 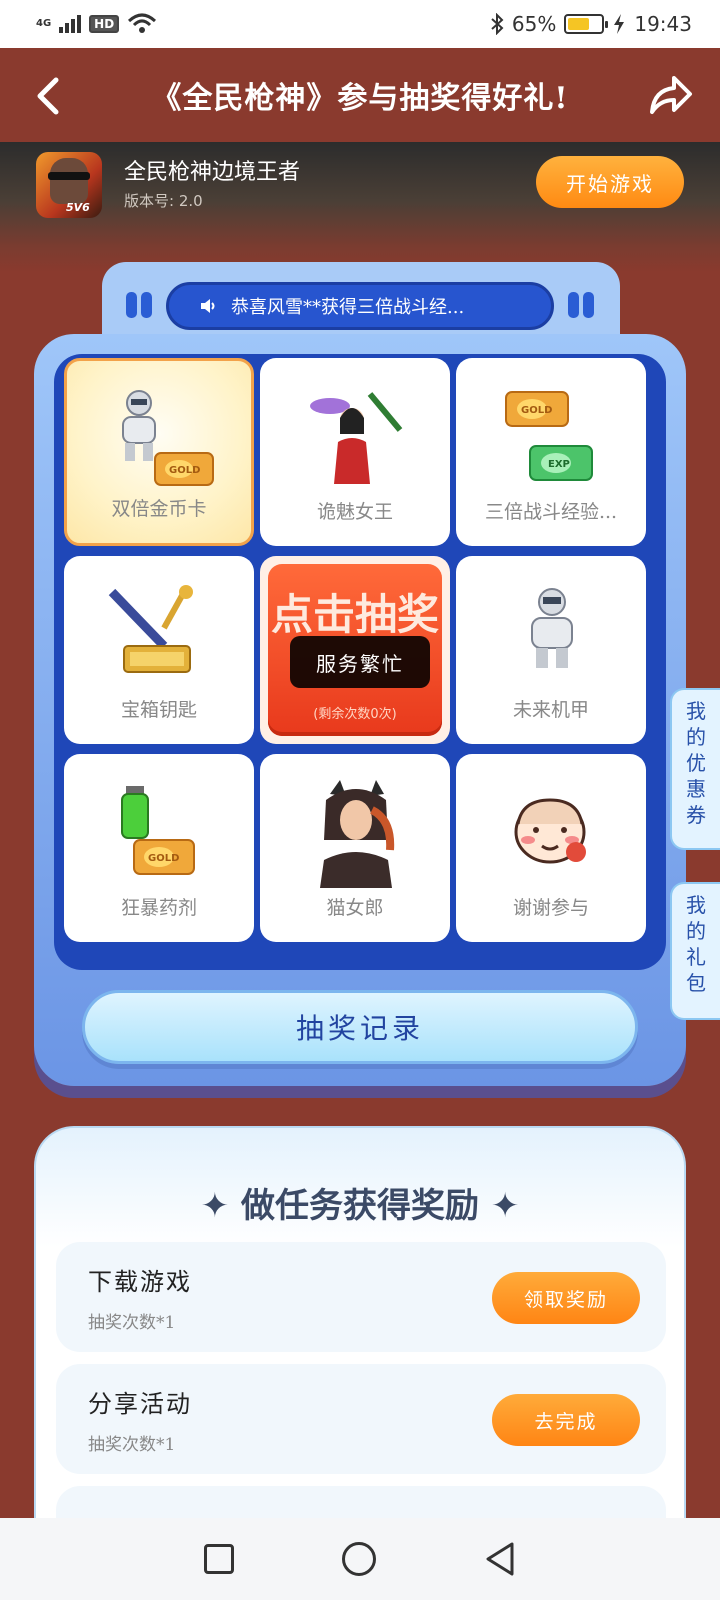 I want to click on potion-icon, so click(x=135, y=812).